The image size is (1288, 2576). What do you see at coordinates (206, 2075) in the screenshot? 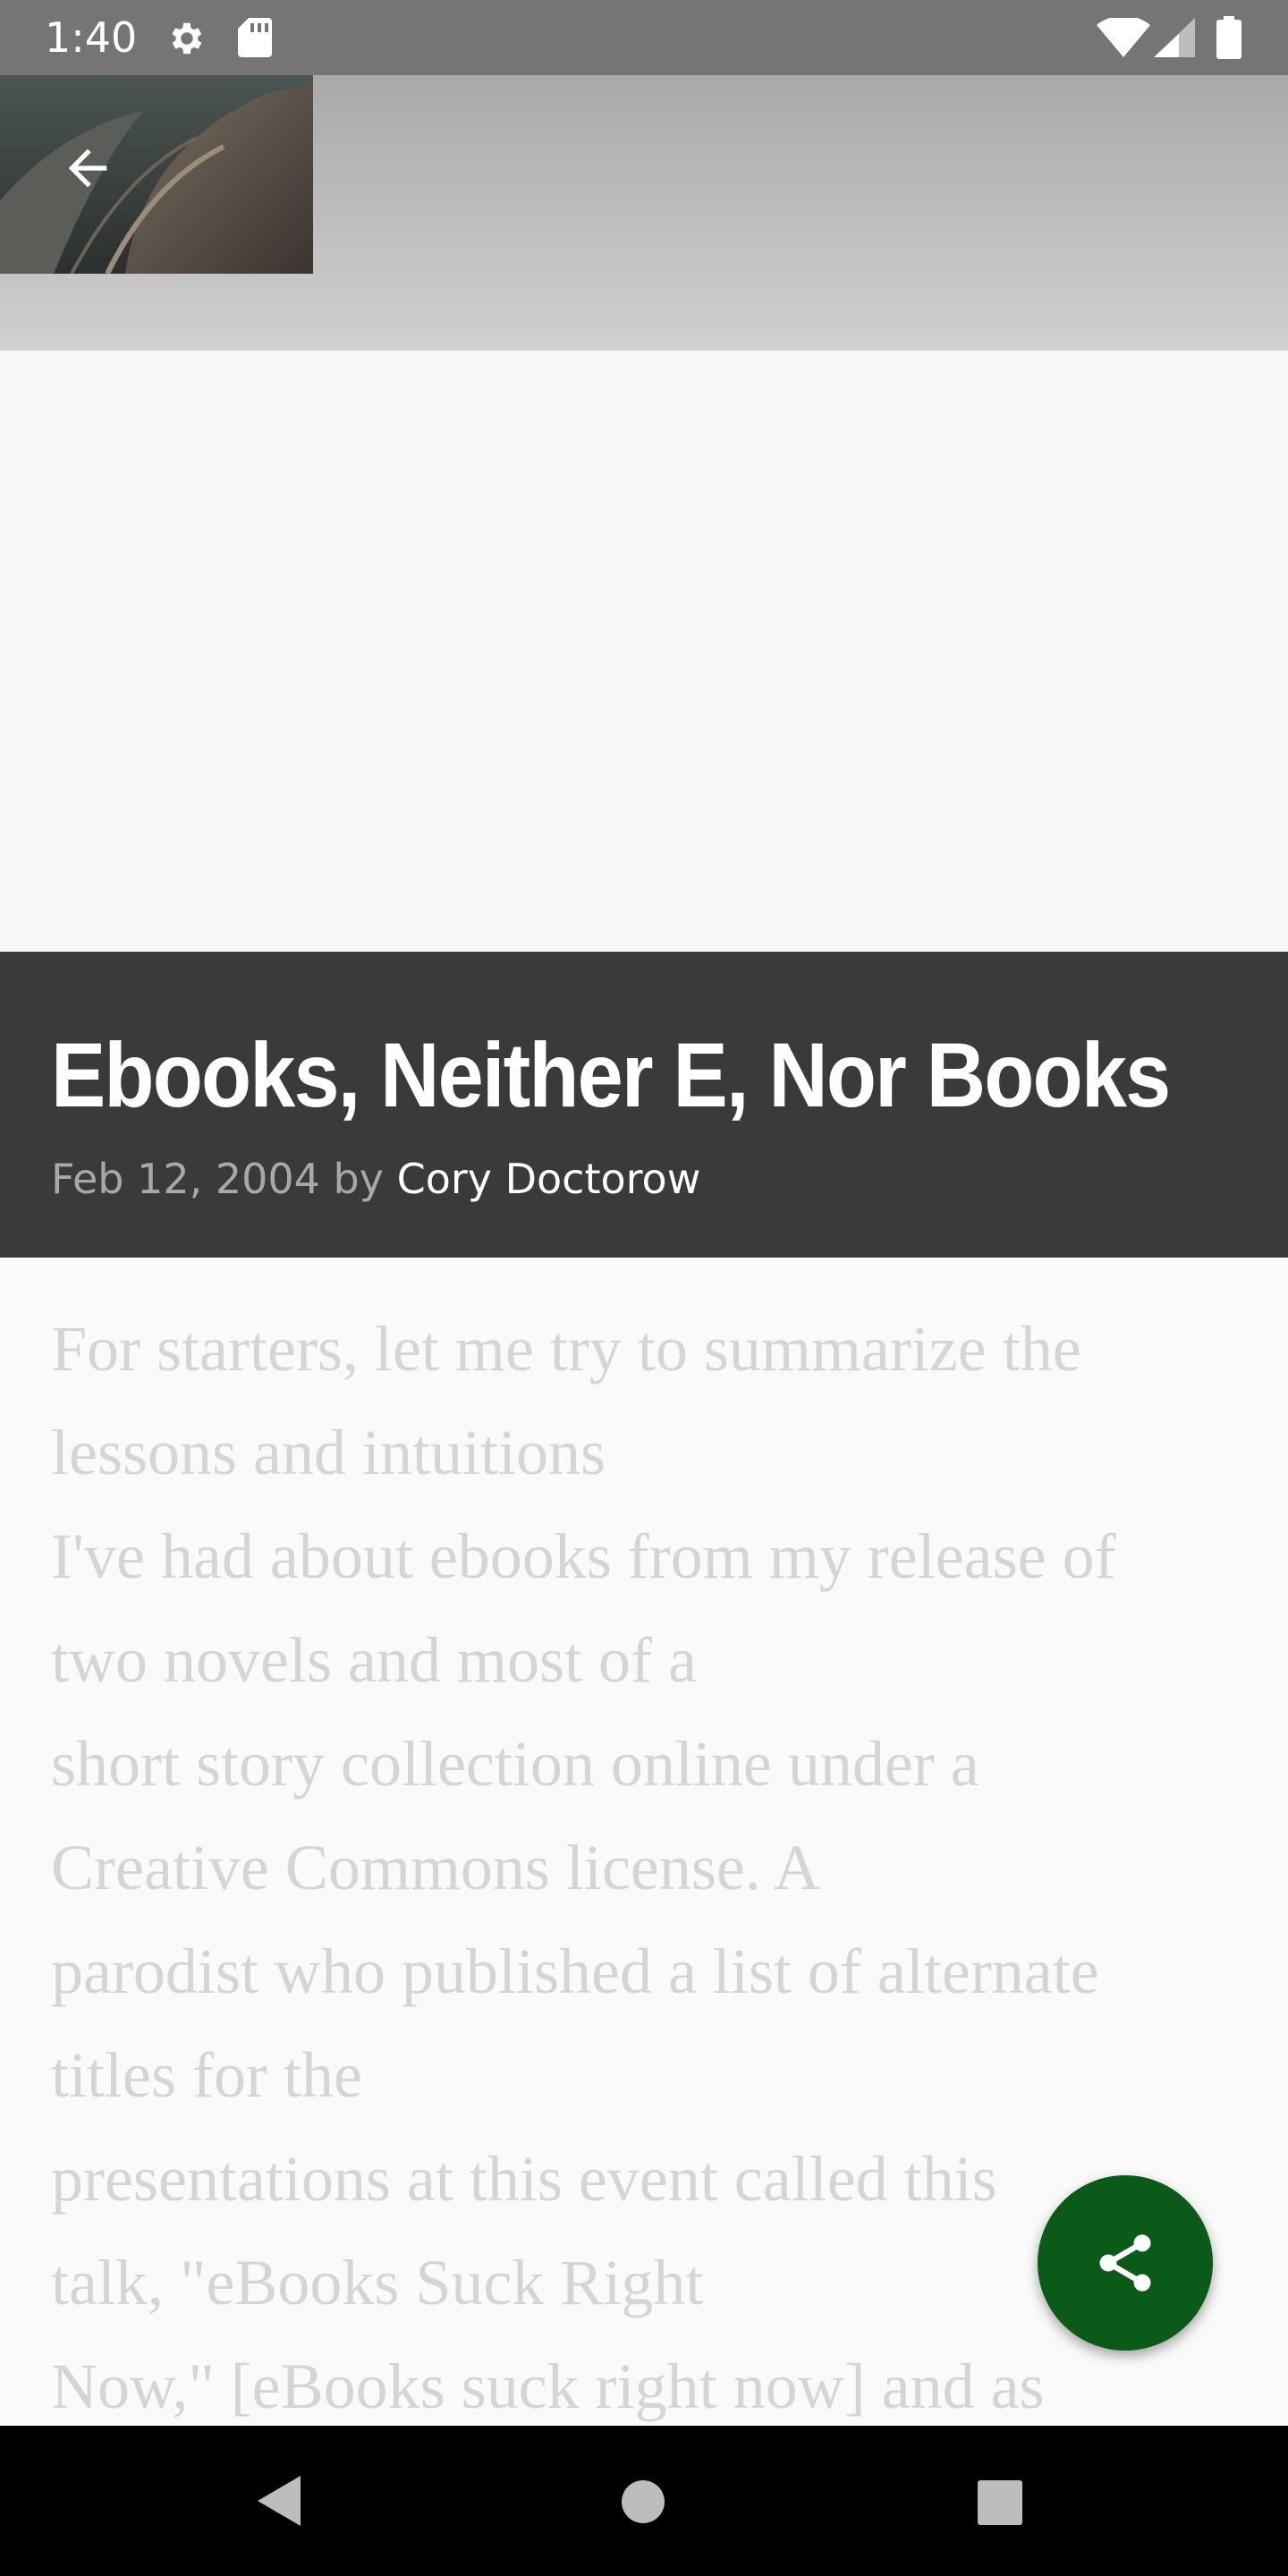
I see `body-line: titles for the` at bounding box center [206, 2075].